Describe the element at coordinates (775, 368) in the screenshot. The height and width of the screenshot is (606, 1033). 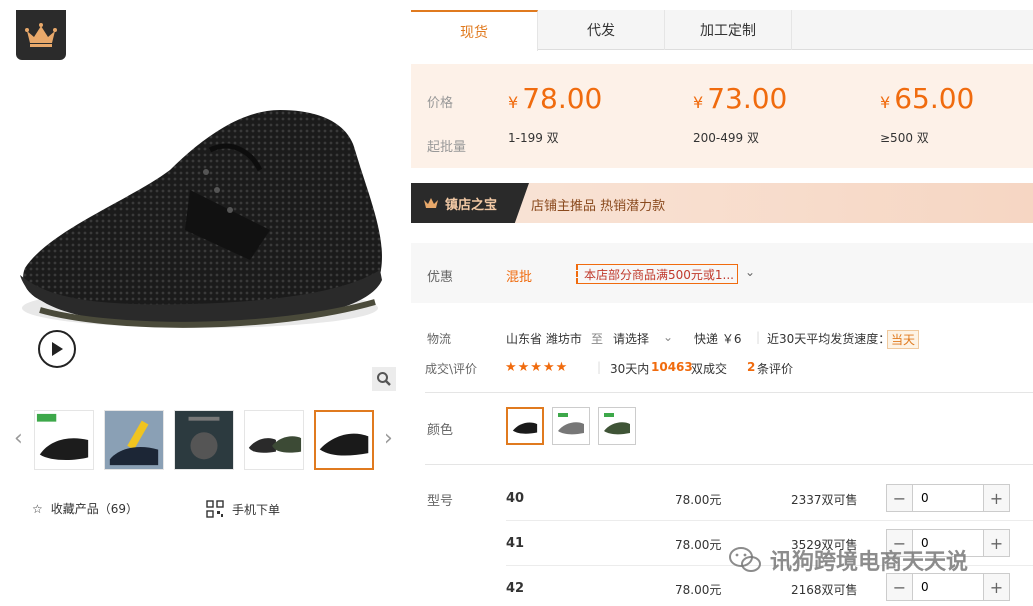
I see `review-suffix: 条评价` at that location.